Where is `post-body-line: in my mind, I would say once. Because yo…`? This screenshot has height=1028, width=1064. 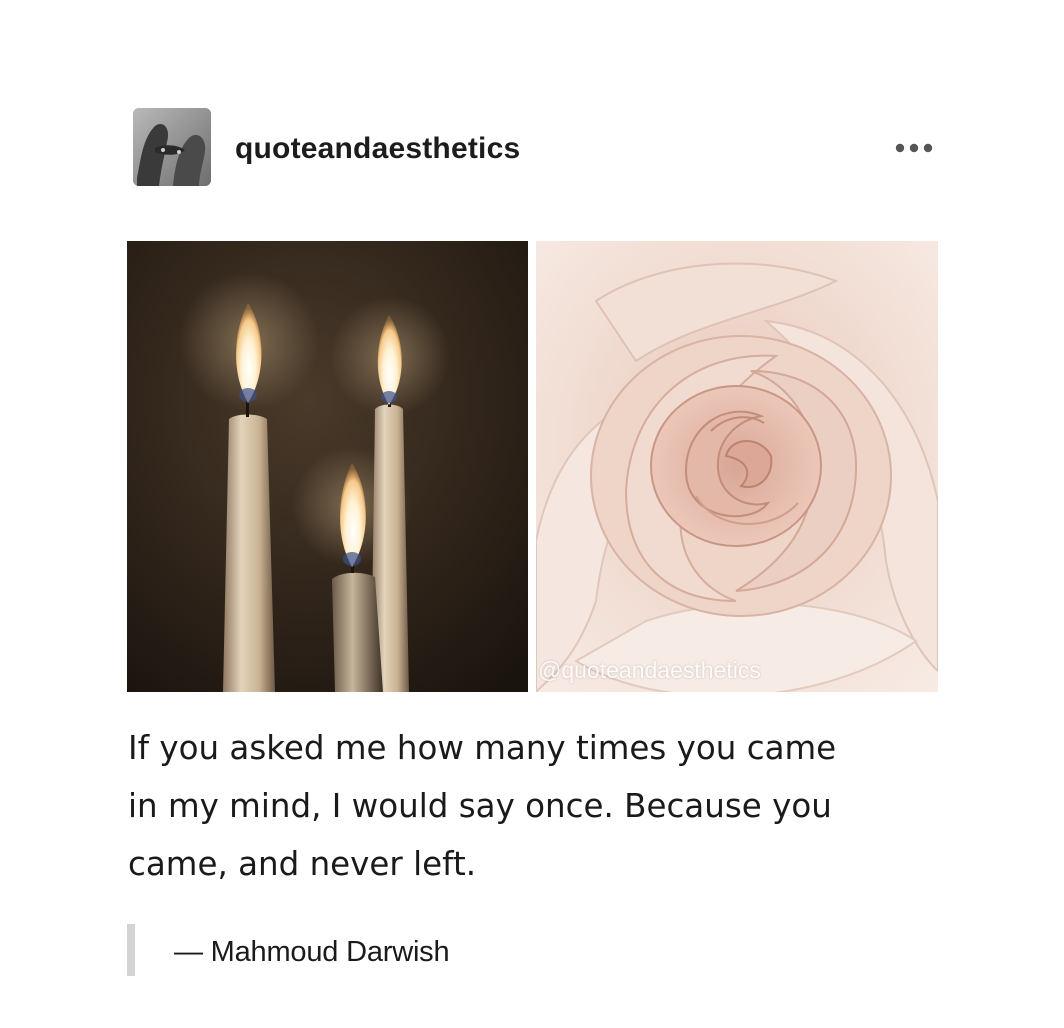 post-body-line: in my mind, I would say once. Because yo… is located at coordinates (480, 806).